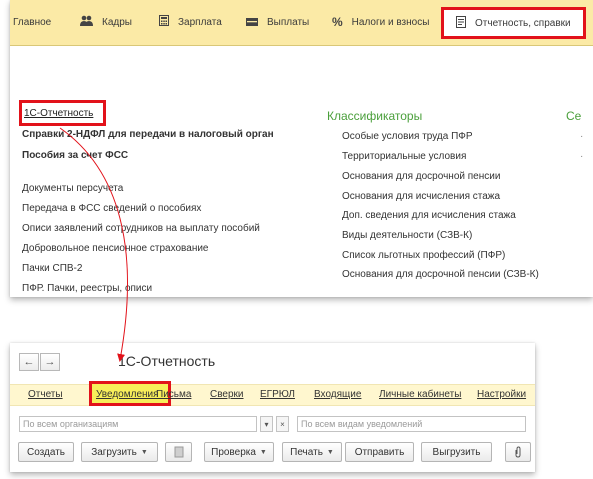  I want to click on services-heading-partial: Се, so click(574, 116).